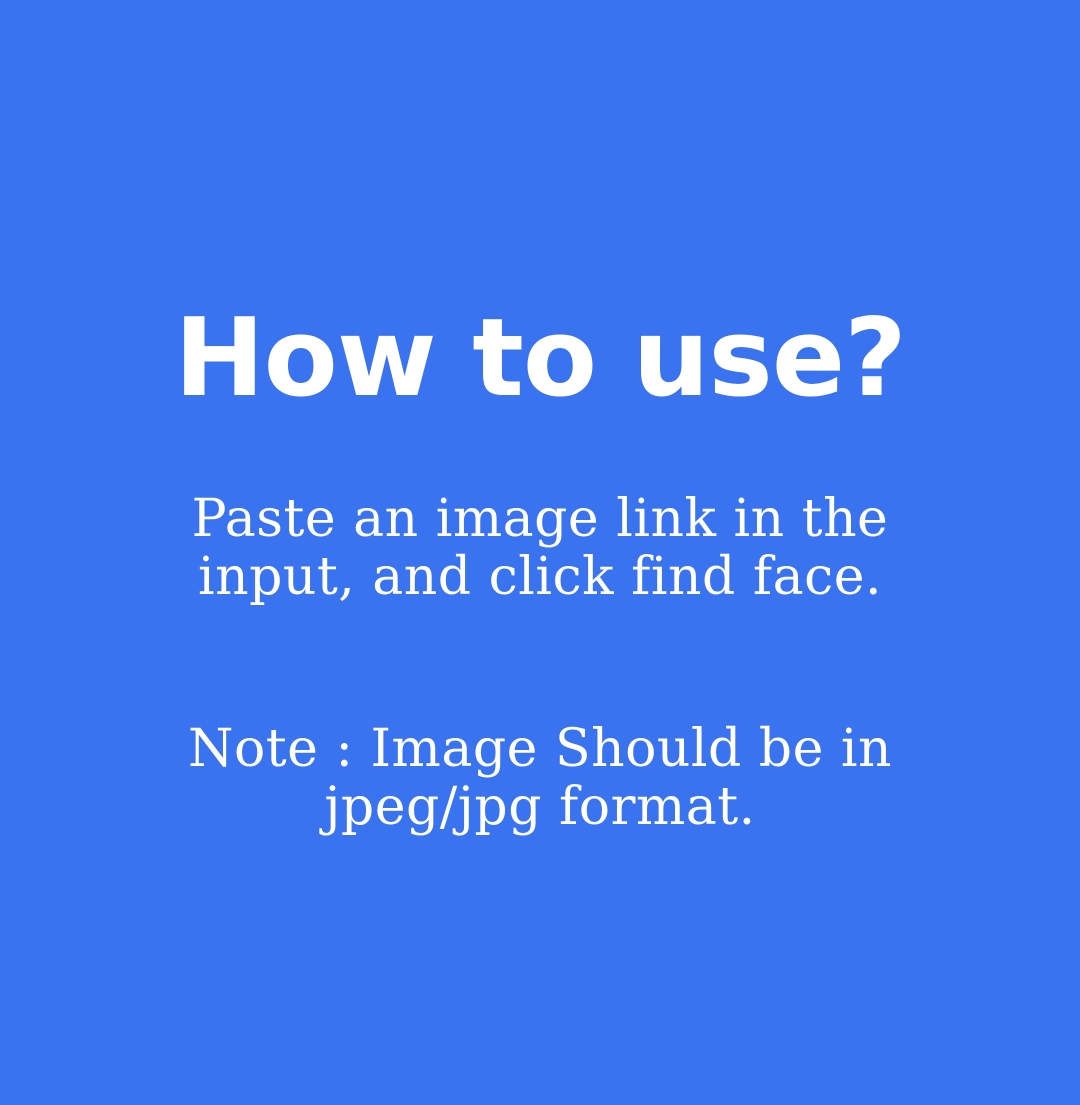  What do you see at coordinates (540, 519) in the screenshot?
I see `instruction-line-1: Paste an image link in the` at bounding box center [540, 519].